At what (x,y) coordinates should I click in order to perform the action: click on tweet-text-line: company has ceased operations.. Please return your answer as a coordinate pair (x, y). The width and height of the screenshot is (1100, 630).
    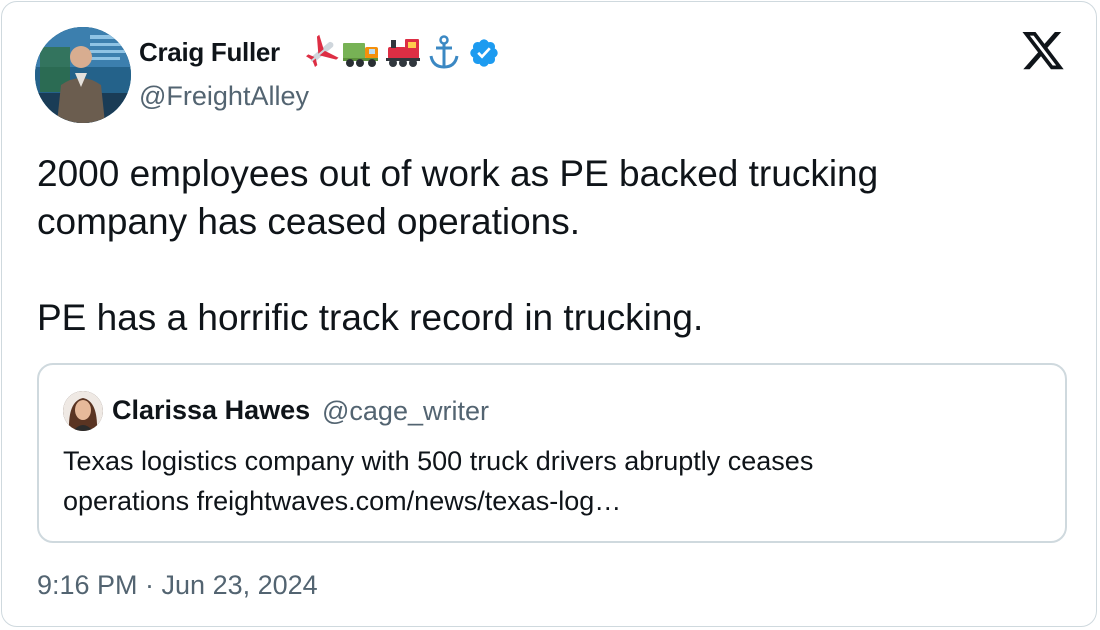
    Looking at the image, I should click on (309, 221).